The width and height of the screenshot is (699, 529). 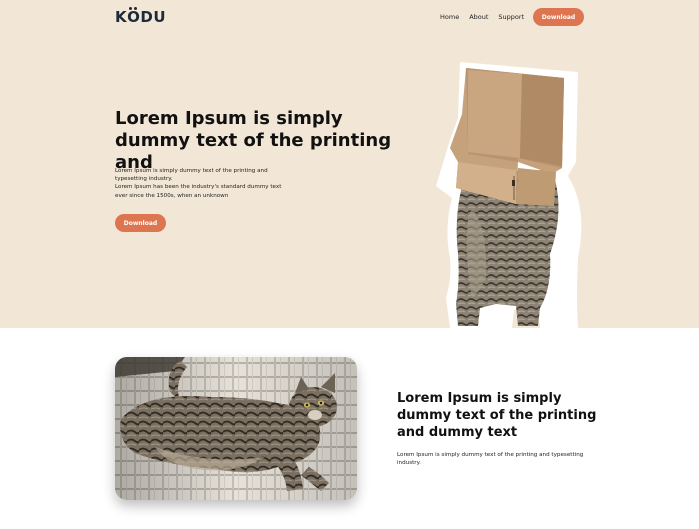 I want to click on logo: KODU, so click(x=141, y=16).